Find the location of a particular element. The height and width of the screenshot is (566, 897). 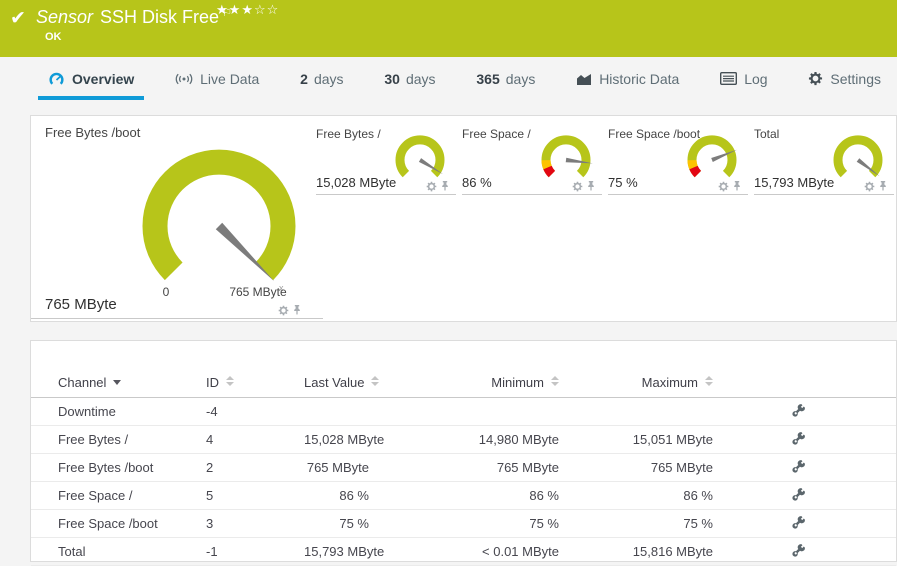

priority-stars: ★★★☆☆ is located at coordinates (247, 10).